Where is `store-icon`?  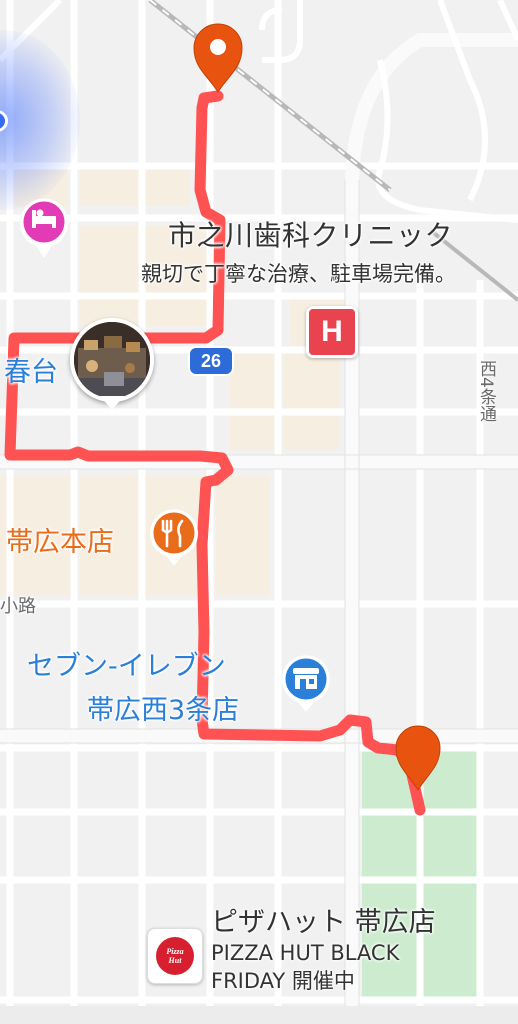 store-icon is located at coordinates (306, 678).